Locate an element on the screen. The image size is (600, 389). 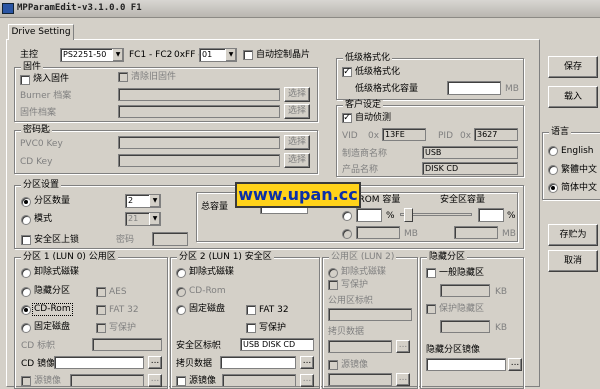
partition-count-select: 2 ▼ is located at coordinates (143, 201).